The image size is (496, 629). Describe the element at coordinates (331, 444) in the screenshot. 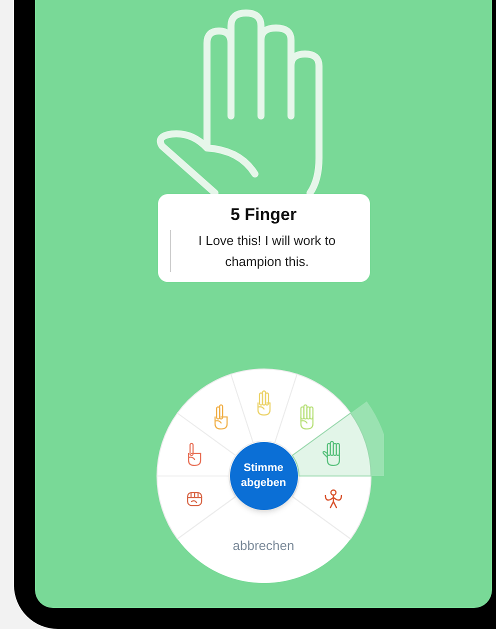

I see `vote-option` at that location.